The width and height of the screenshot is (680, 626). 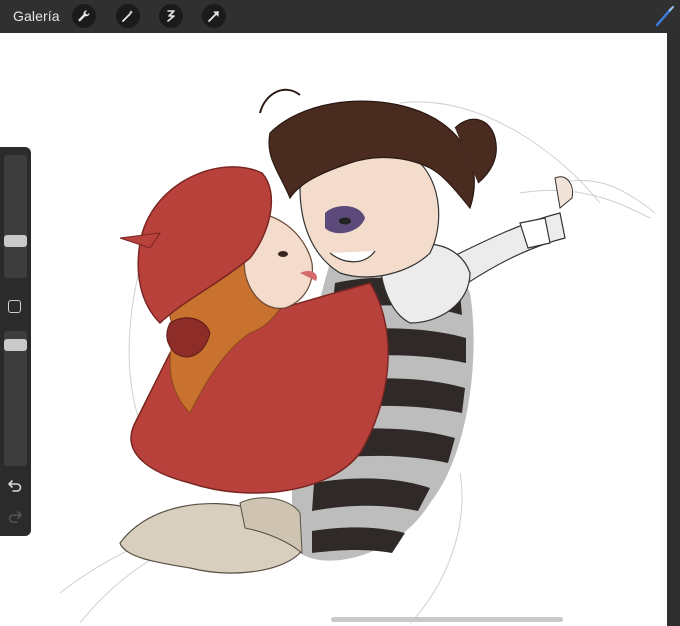 What do you see at coordinates (447, 619) in the screenshot?
I see `home-indicator` at bounding box center [447, 619].